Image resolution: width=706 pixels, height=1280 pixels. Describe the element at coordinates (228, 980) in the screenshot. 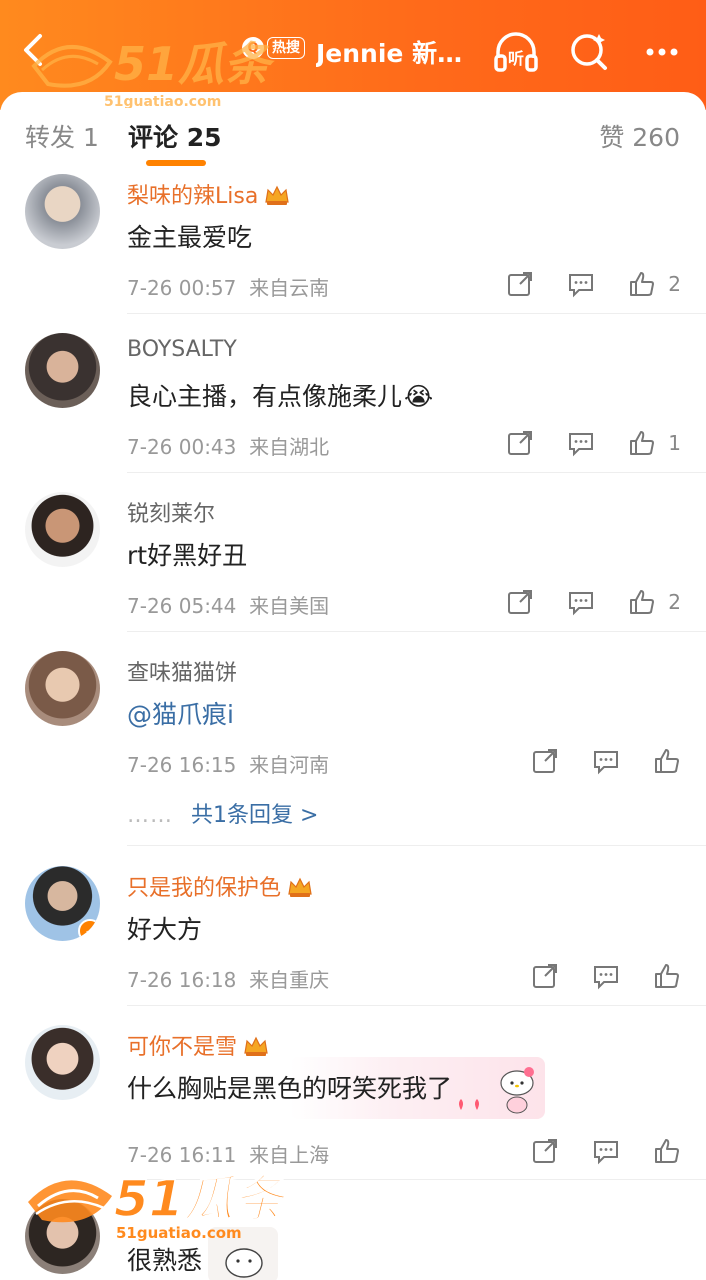

I see `comment-meta: 7-26 16:18 来自重庆` at that location.